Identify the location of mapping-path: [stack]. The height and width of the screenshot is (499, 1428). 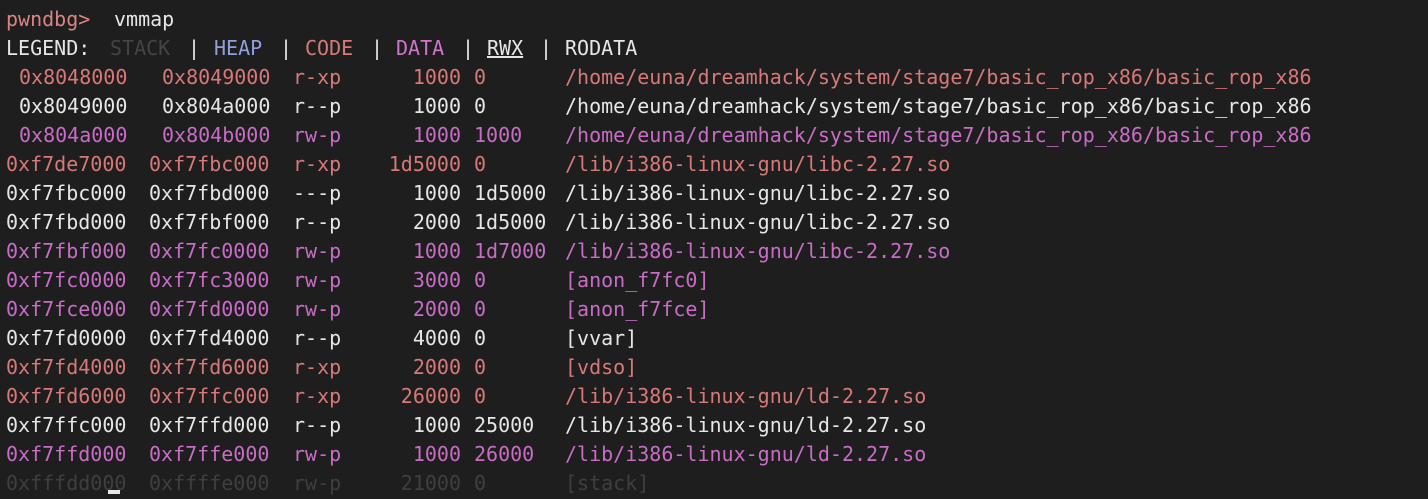
(607, 483).